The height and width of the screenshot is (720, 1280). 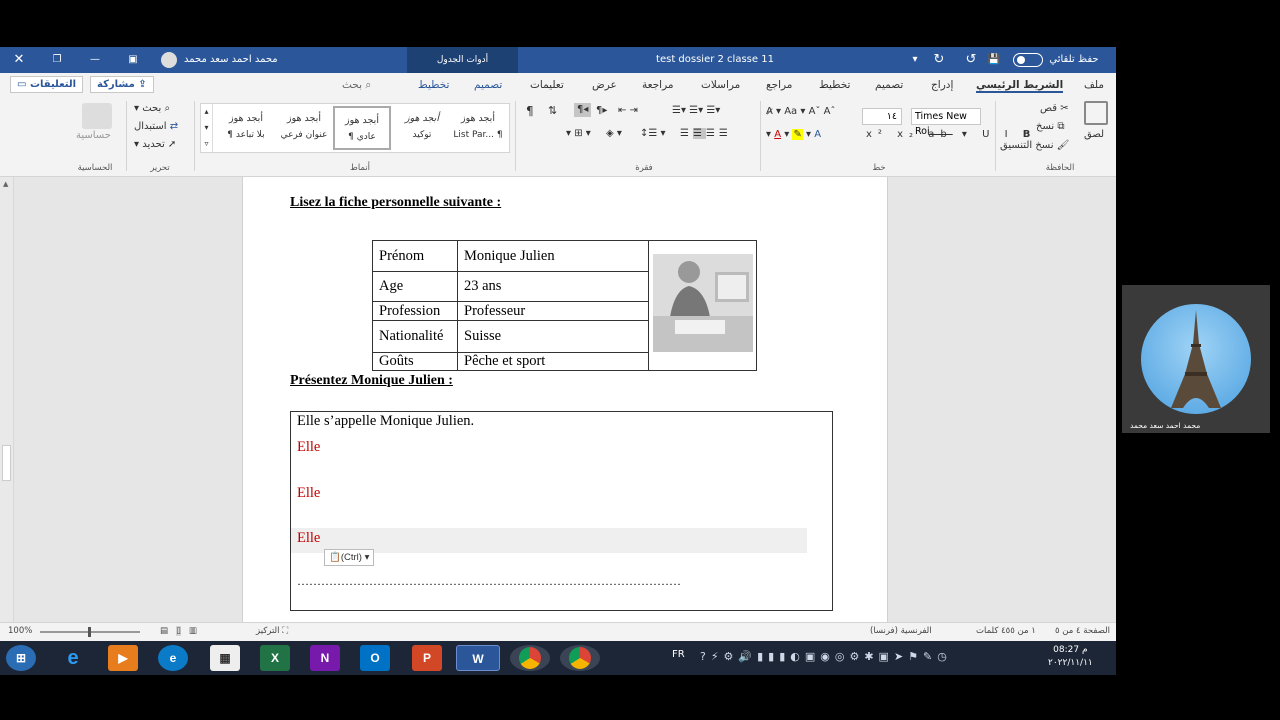 What do you see at coordinates (173, 658) in the screenshot?
I see `edge-icon: e` at bounding box center [173, 658].